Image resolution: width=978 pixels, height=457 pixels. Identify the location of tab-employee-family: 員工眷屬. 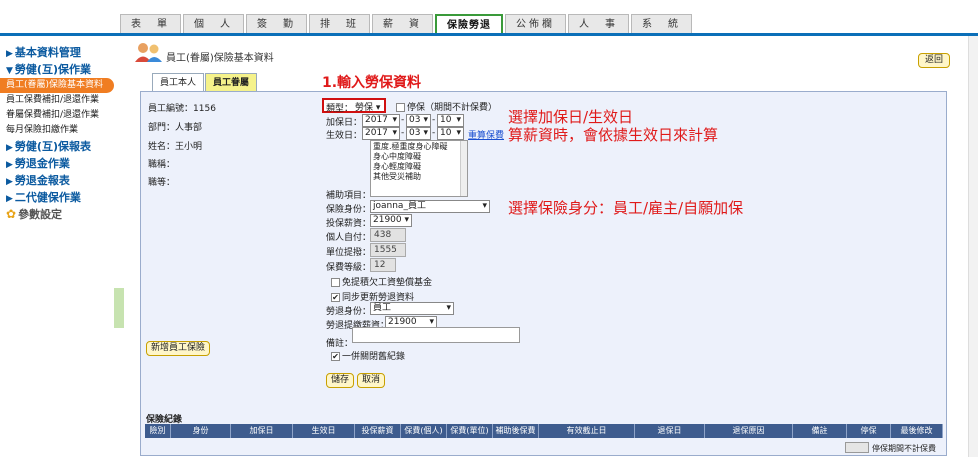
(231, 82).